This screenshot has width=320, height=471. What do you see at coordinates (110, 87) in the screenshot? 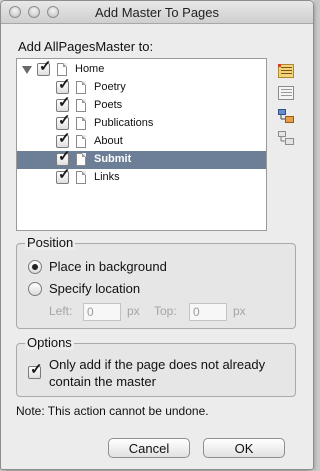
I see `tree-row-label: Poetry` at bounding box center [110, 87].